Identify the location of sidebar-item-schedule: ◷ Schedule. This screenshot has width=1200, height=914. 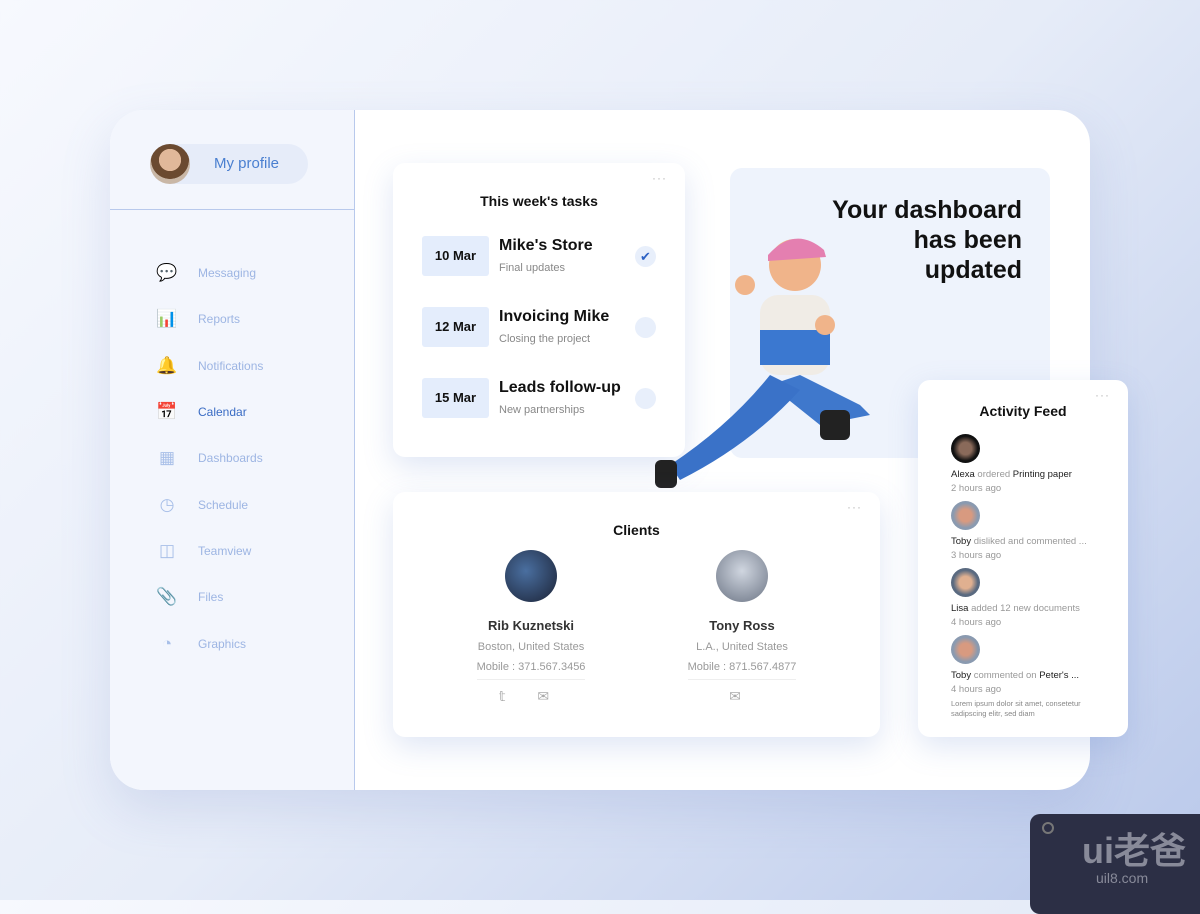
(209, 504).